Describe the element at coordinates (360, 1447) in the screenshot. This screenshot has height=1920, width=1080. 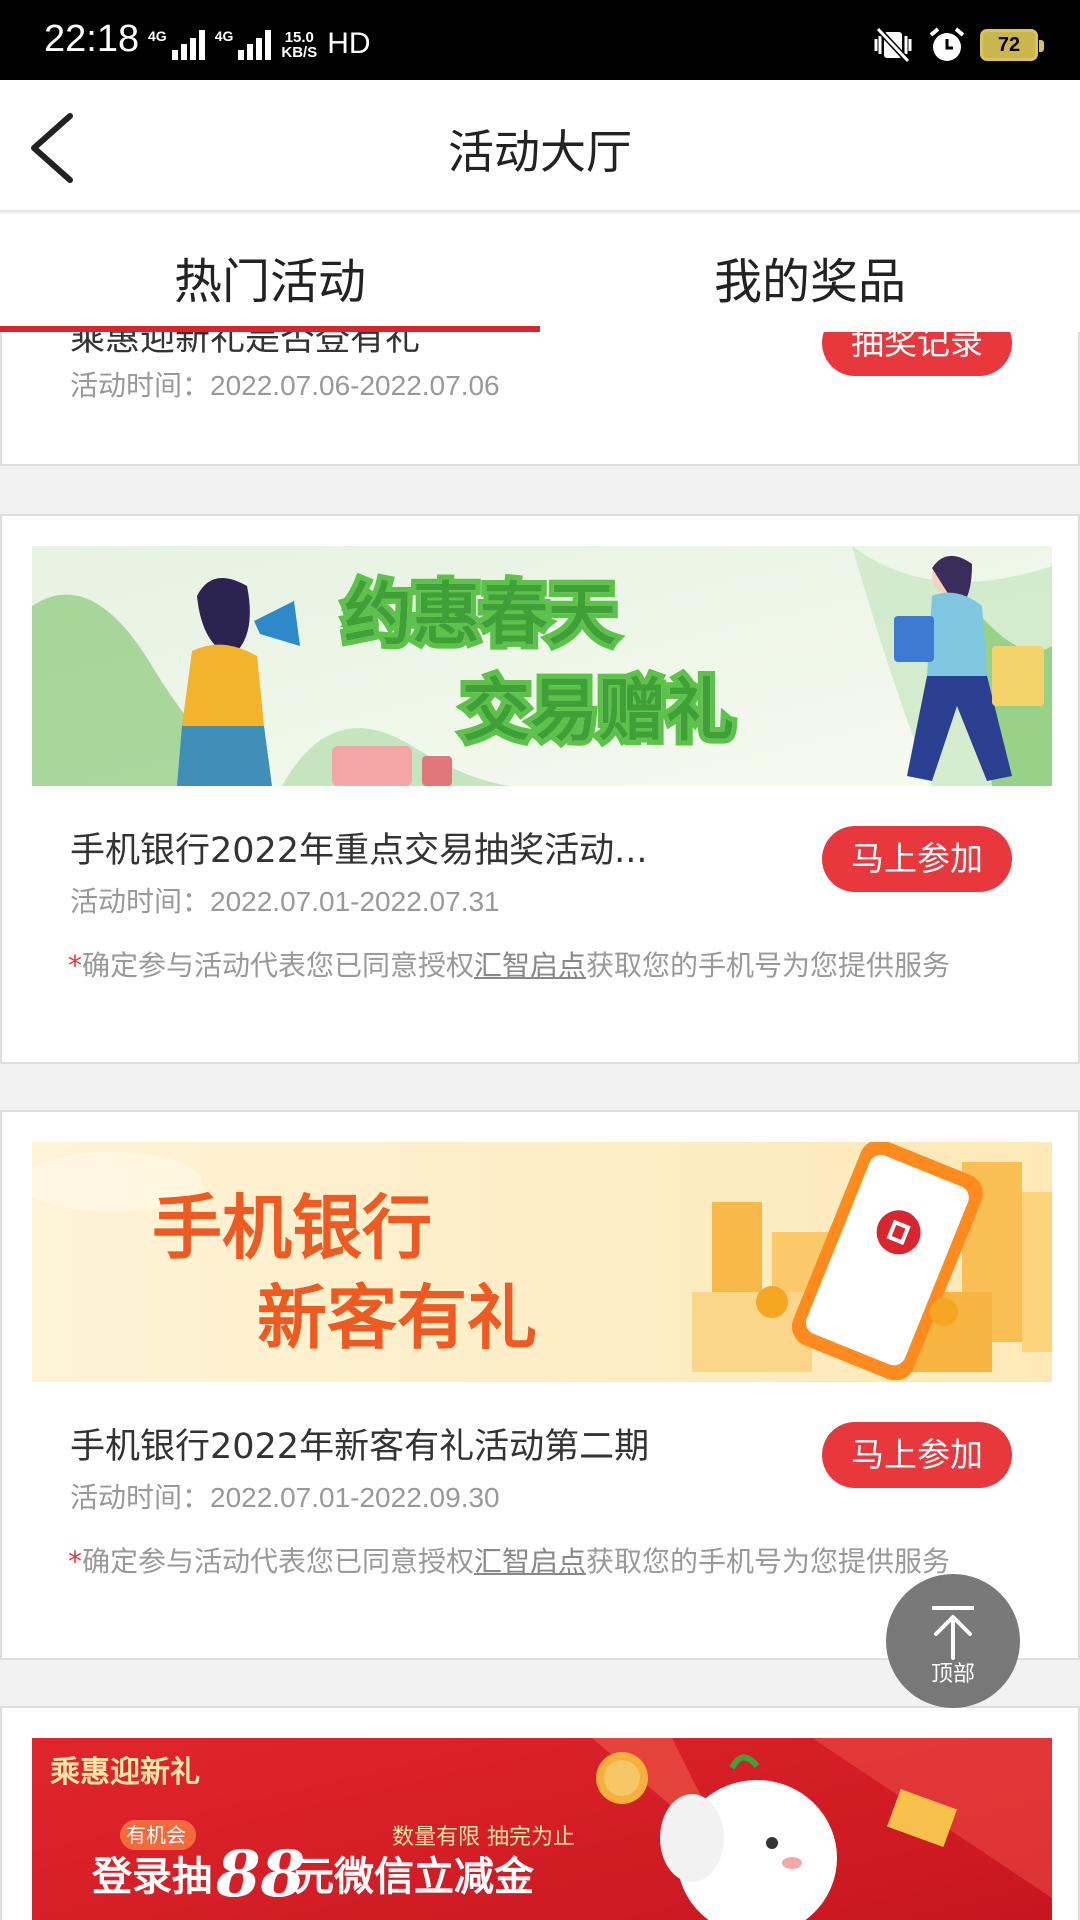
I see `activity-title: 手机银行2022年新客有礼活动第二期` at that location.